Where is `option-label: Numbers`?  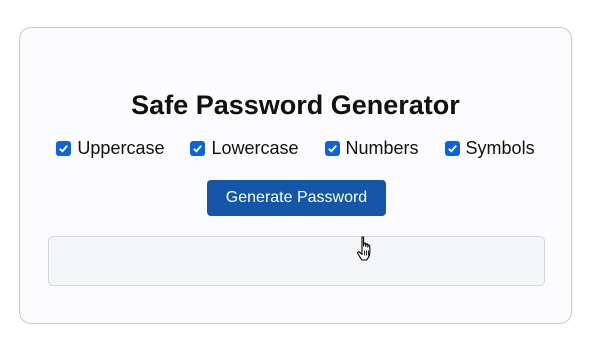
option-label: Numbers is located at coordinates (382, 148).